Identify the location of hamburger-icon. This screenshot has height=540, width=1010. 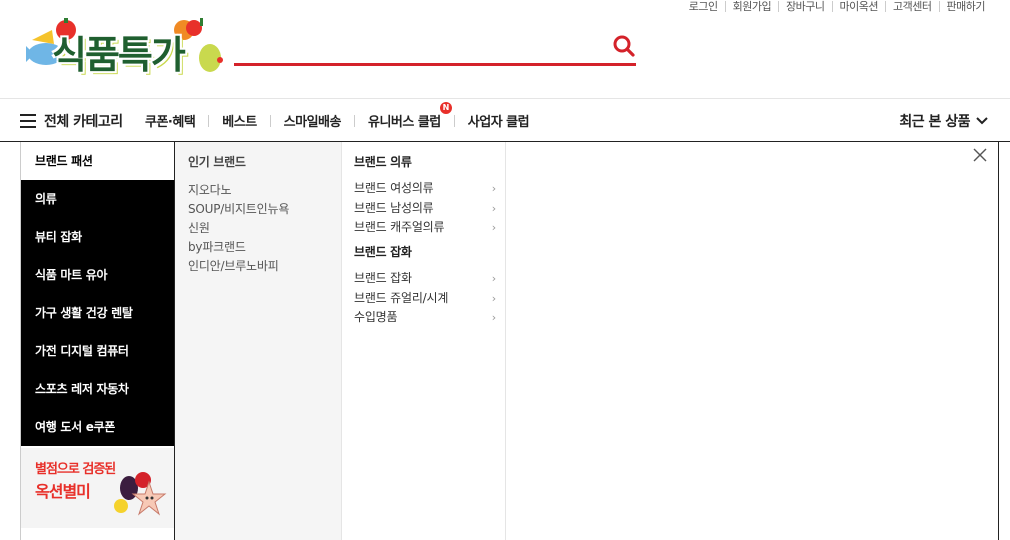
(28, 121).